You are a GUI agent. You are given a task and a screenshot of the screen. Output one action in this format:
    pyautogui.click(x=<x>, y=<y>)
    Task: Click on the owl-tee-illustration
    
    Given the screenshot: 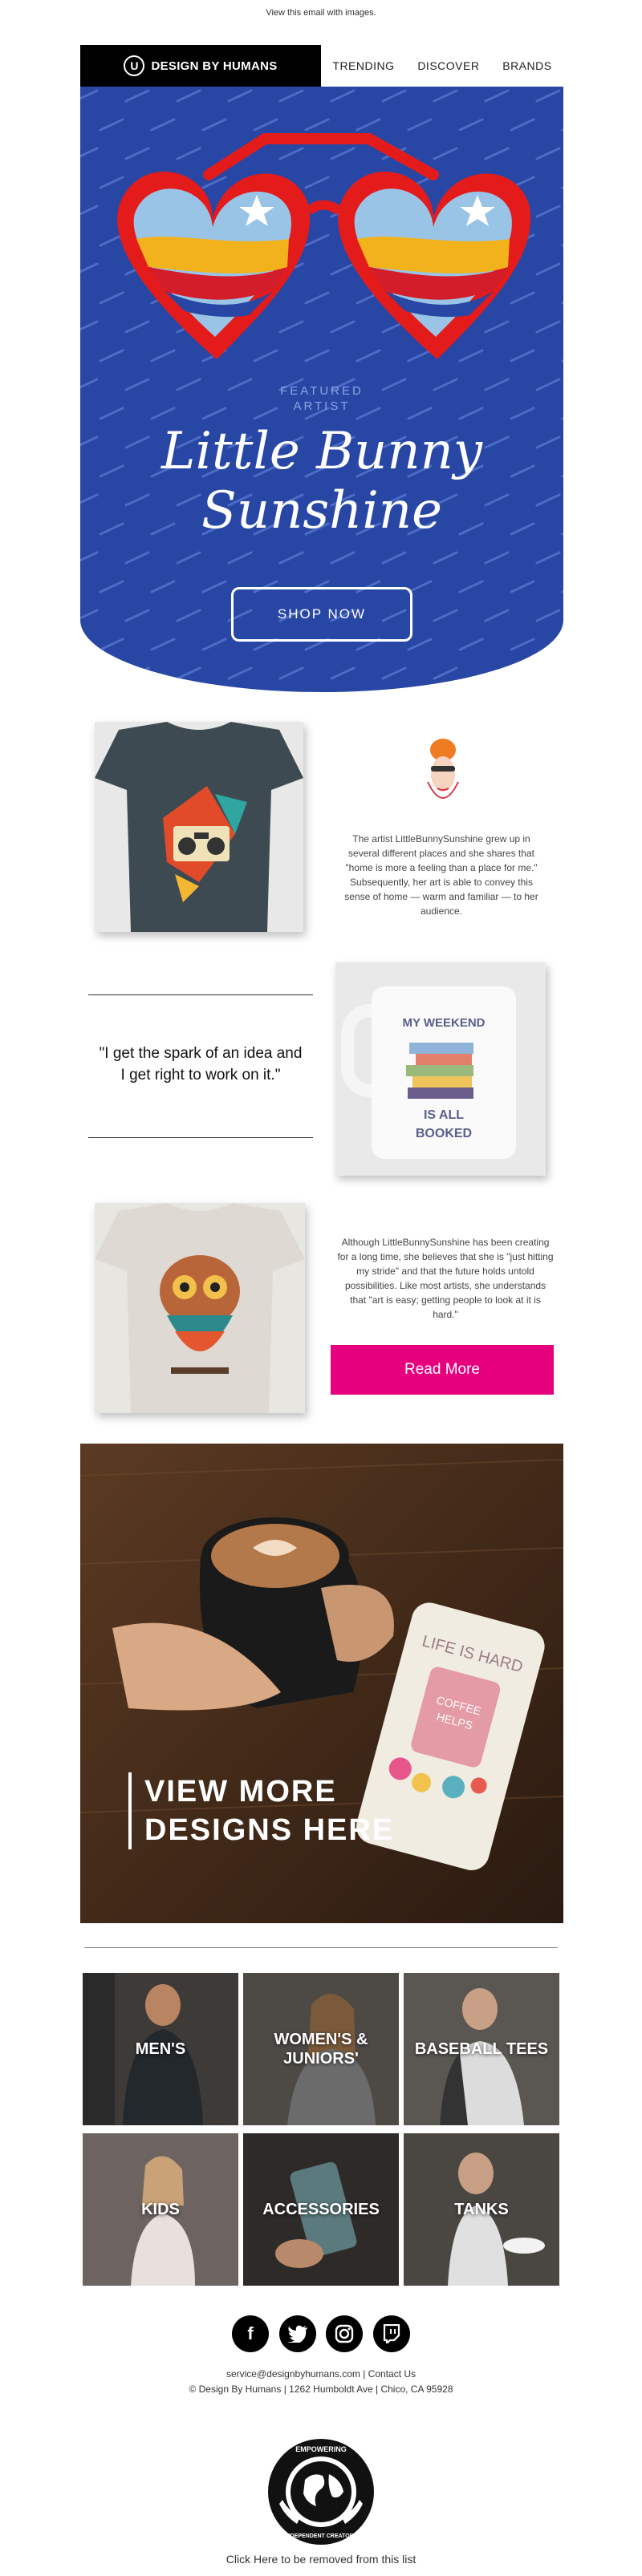 What is the action you would take?
    pyautogui.click(x=200, y=1308)
    